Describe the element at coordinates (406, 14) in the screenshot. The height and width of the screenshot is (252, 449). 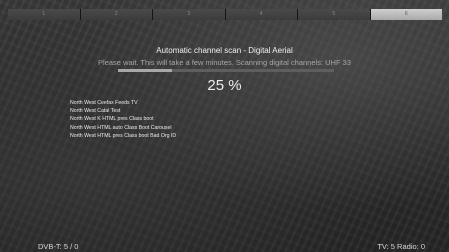
I see `wizard-step-6: 6` at that location.